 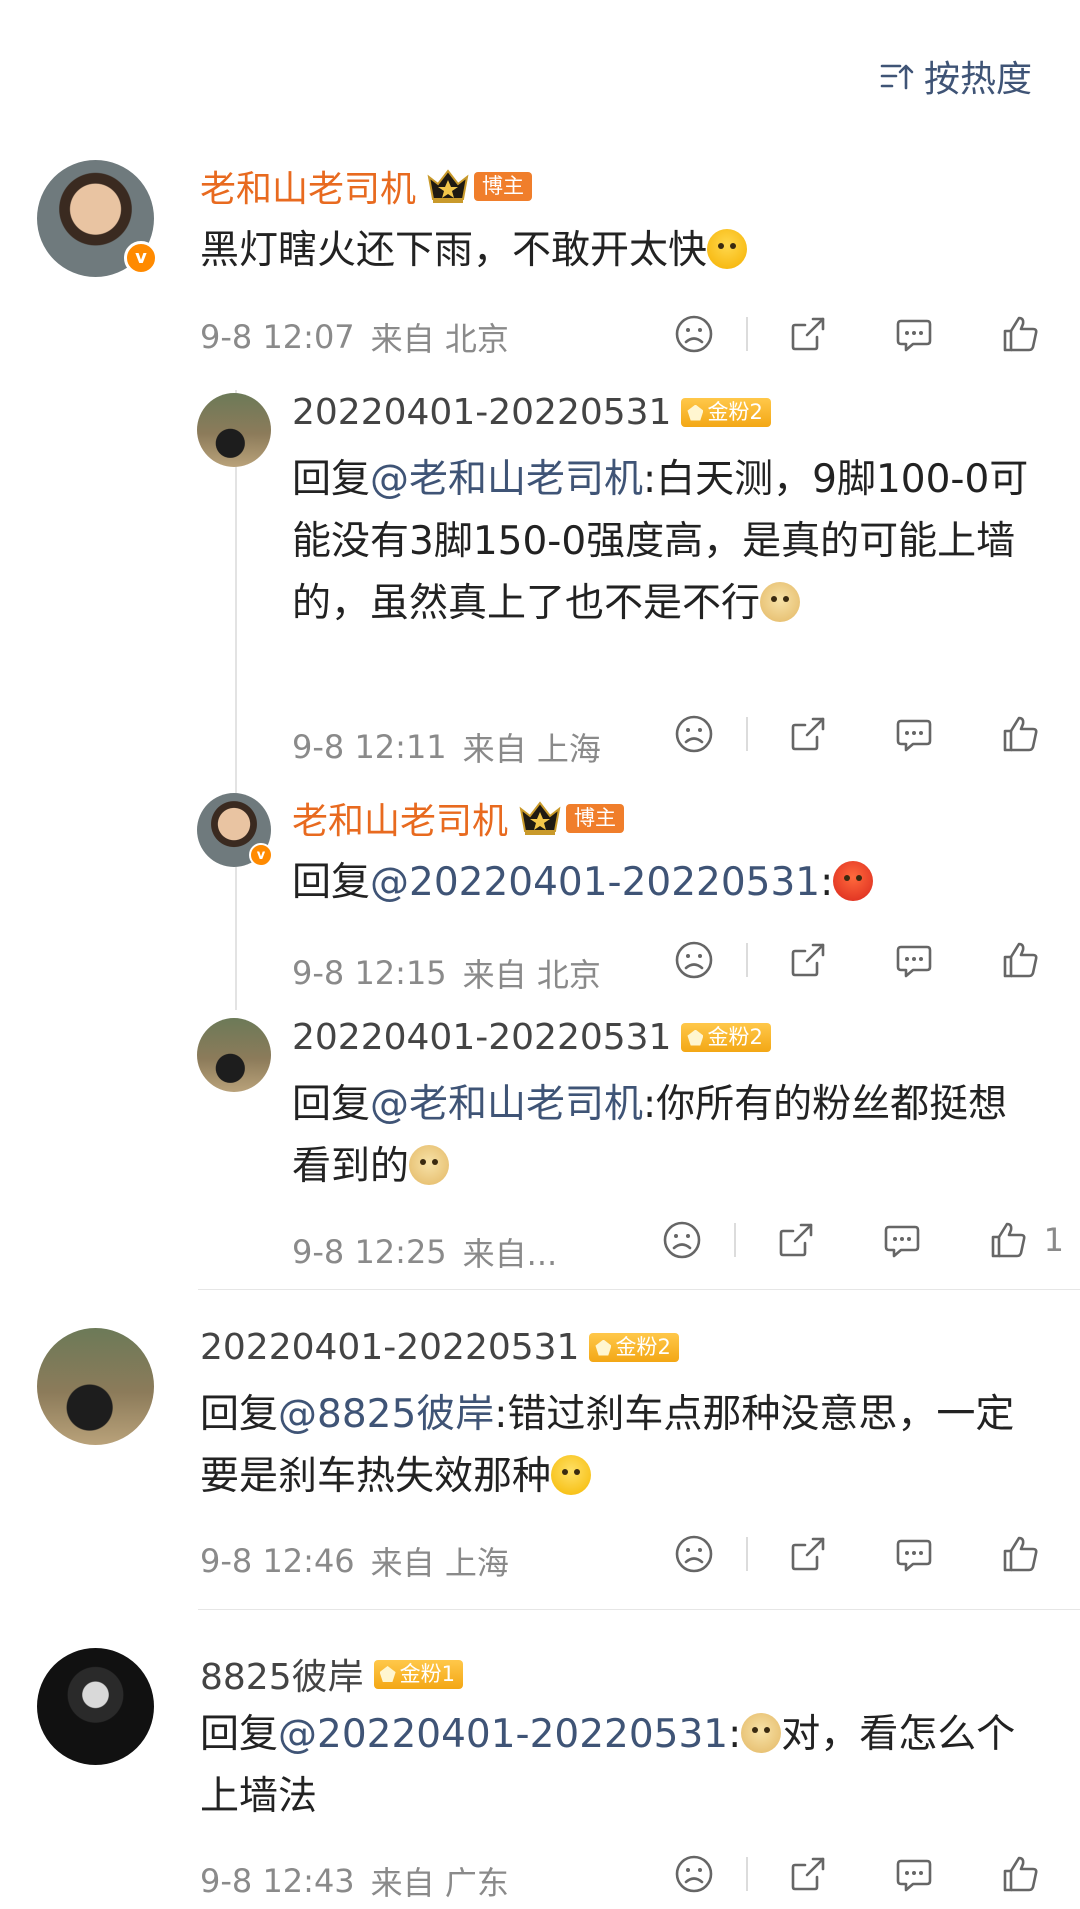 I want to click on comment-time: 9-8 12:25, so click(x=369, y=1252).